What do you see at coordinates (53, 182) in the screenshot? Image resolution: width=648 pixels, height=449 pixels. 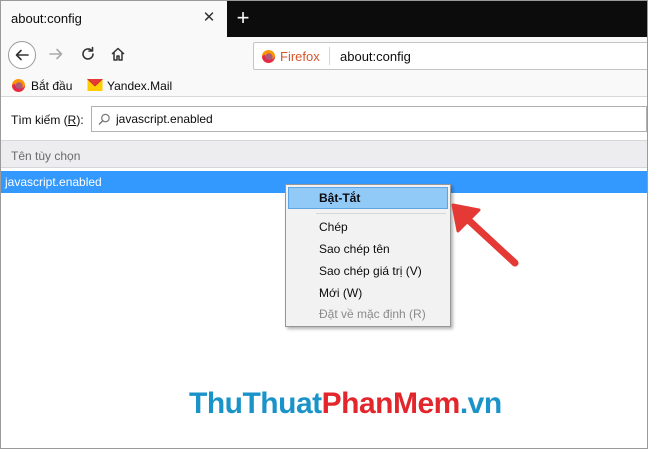 I see `preference-name: javascript.enabled` at bounding box center [53, 182].